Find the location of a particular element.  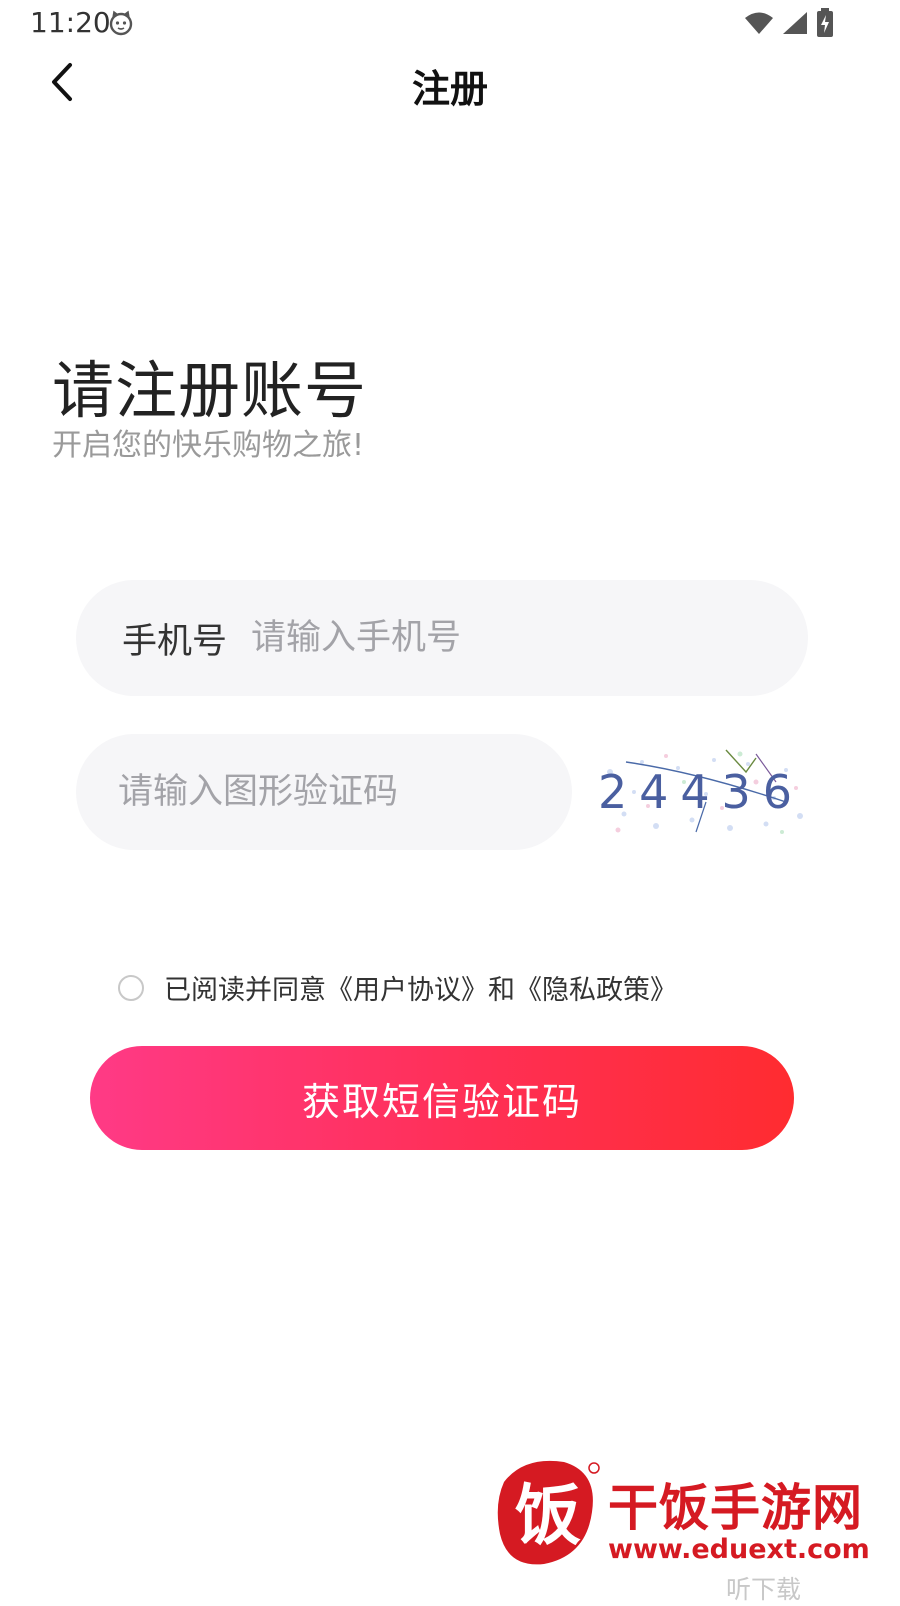

user-agreement-link: 《用户协议》 is located at coordinates (407, 990).